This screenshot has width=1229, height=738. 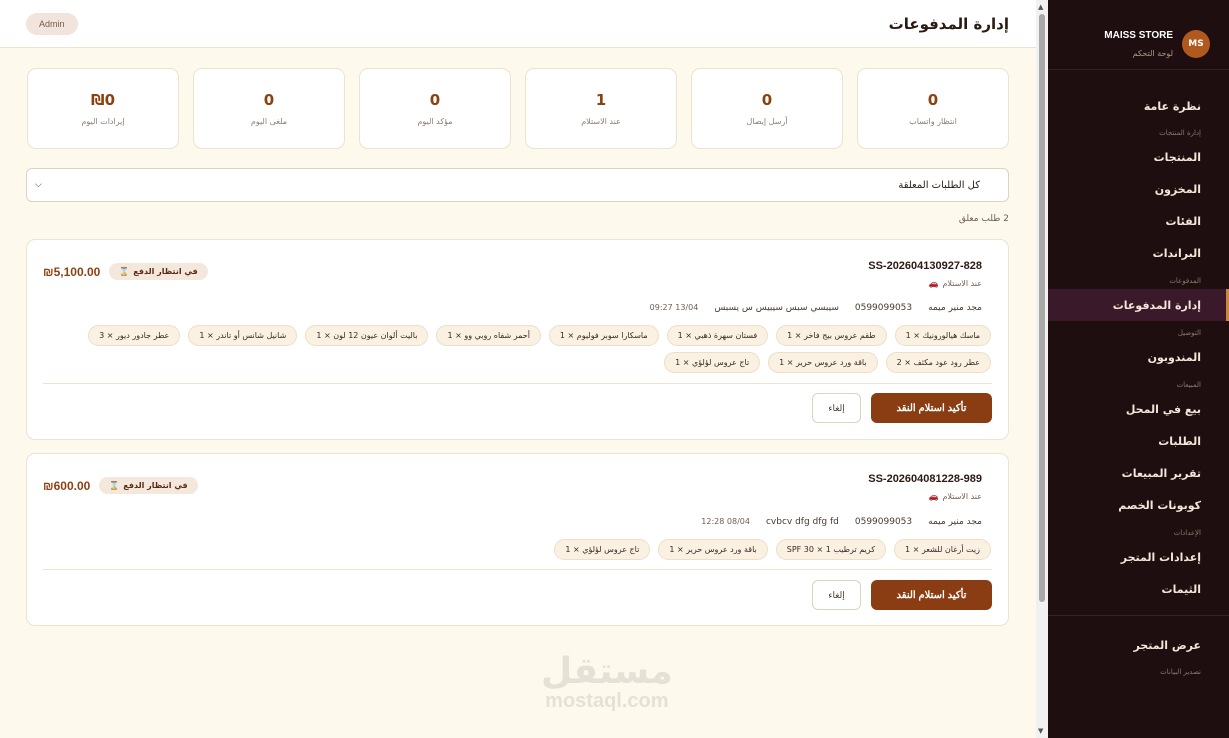 I want to click on stat-label: ملغى اليوم, so click(x=269, y=121).